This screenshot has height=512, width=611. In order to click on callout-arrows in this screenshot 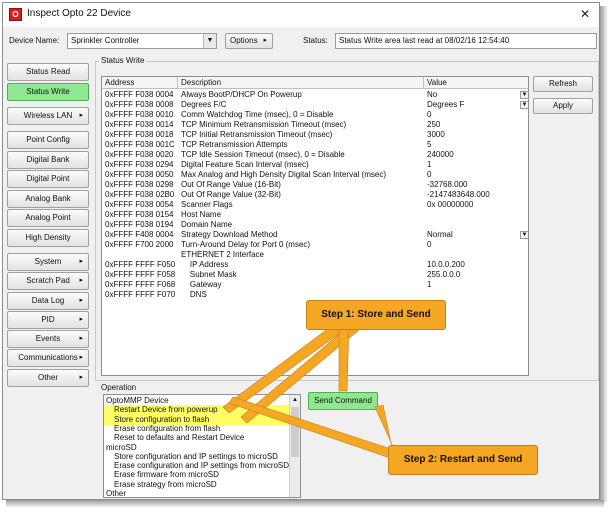, I will do `click(309, 389)`.